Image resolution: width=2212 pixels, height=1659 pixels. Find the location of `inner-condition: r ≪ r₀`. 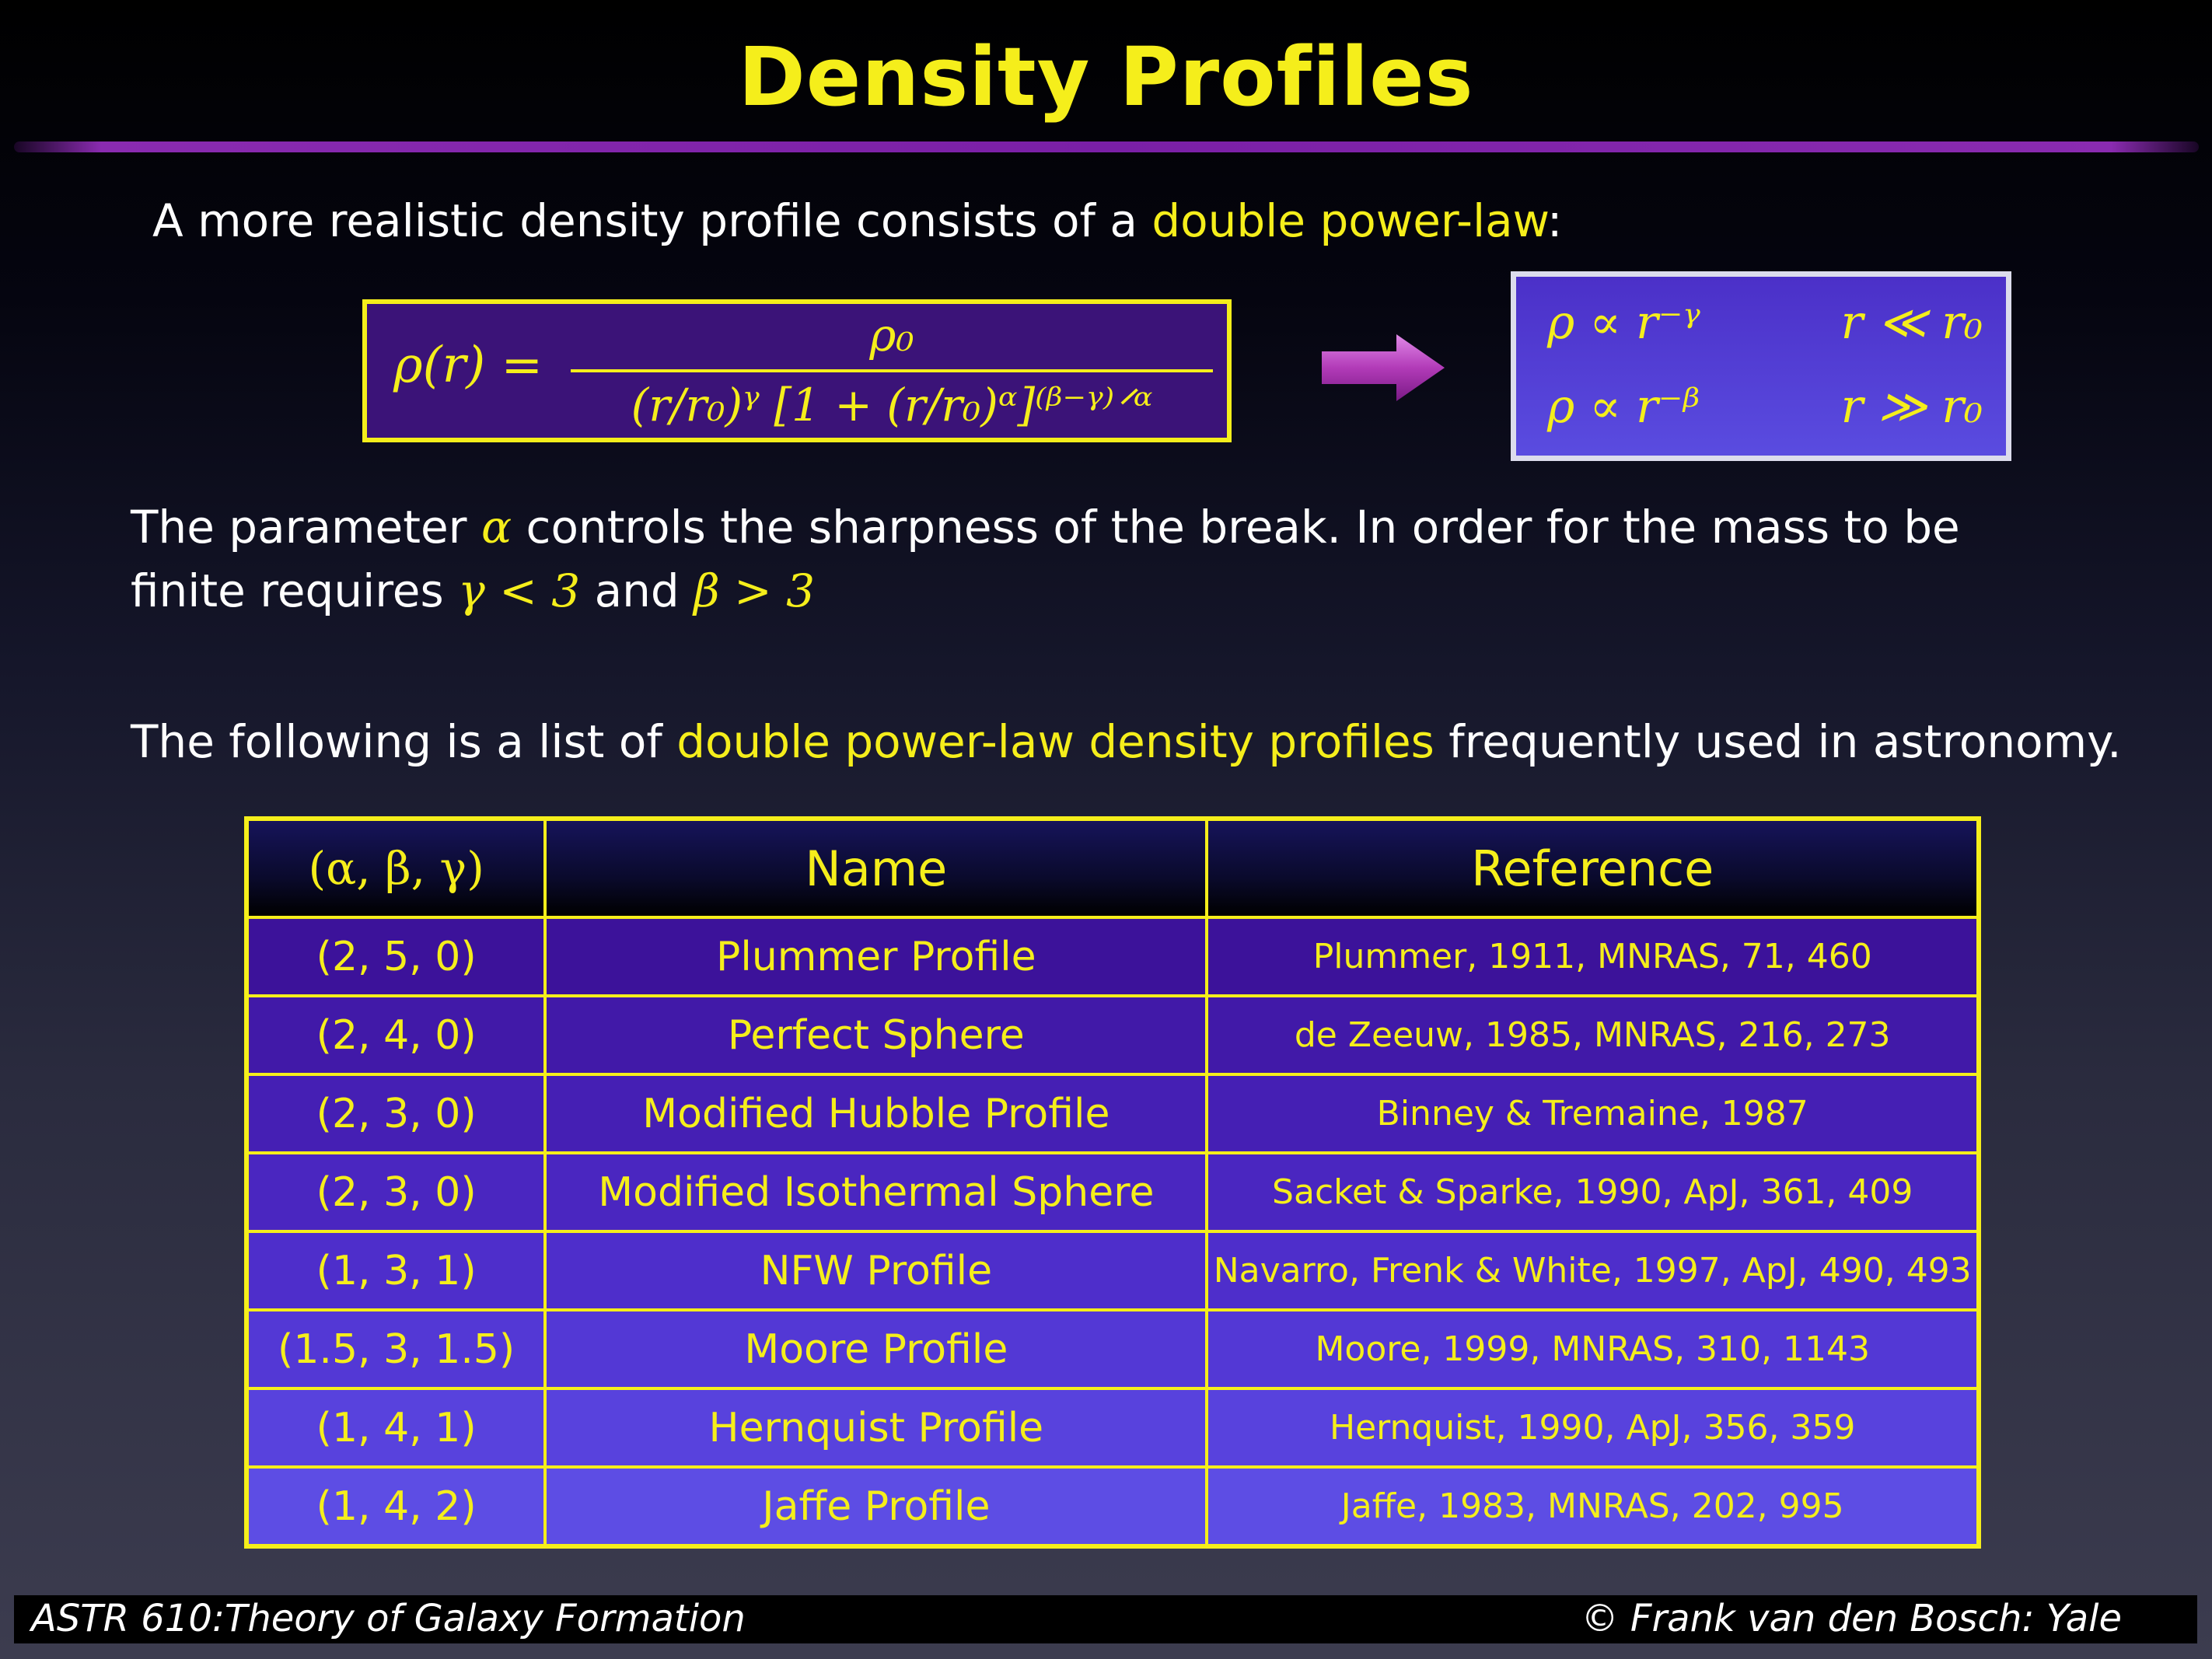

inner-condition: r ≪ r₀ is located at coordinates (1911, 322).